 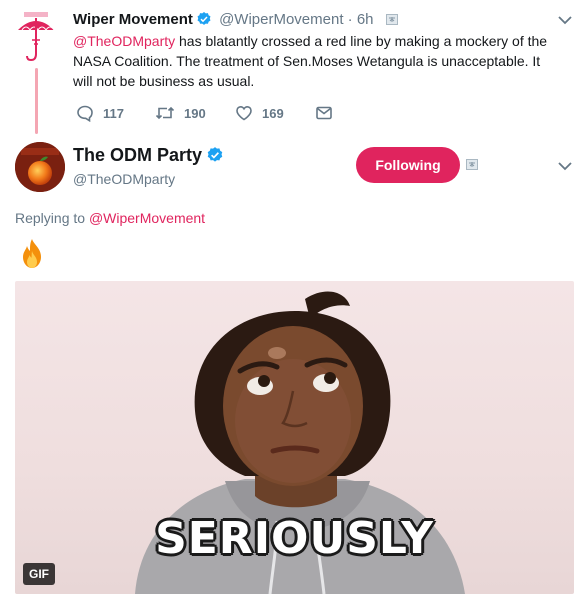 What do you see at coordinates (408, 165) in the screenshot?
I see `following-button: Following` at bounding box center [408, 165].